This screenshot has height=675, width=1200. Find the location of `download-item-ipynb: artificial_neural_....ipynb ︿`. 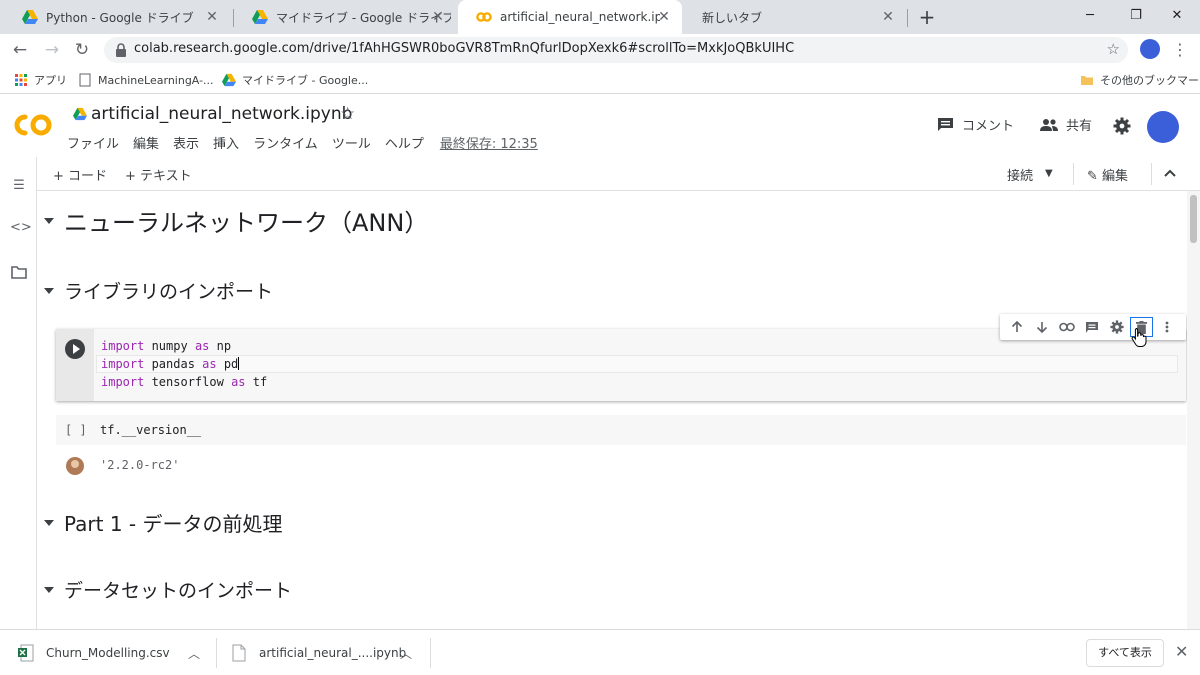

download-item-ipynb: artificial_neural_....ipynb ︿ is located at coordinates (327, 653).